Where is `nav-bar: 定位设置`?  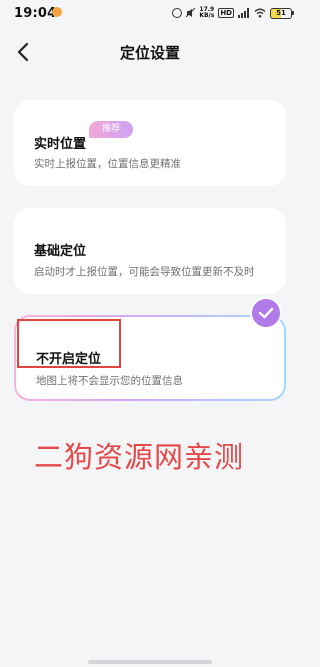
nav-bar: 定位设置 is located at coordinates (150, 52).